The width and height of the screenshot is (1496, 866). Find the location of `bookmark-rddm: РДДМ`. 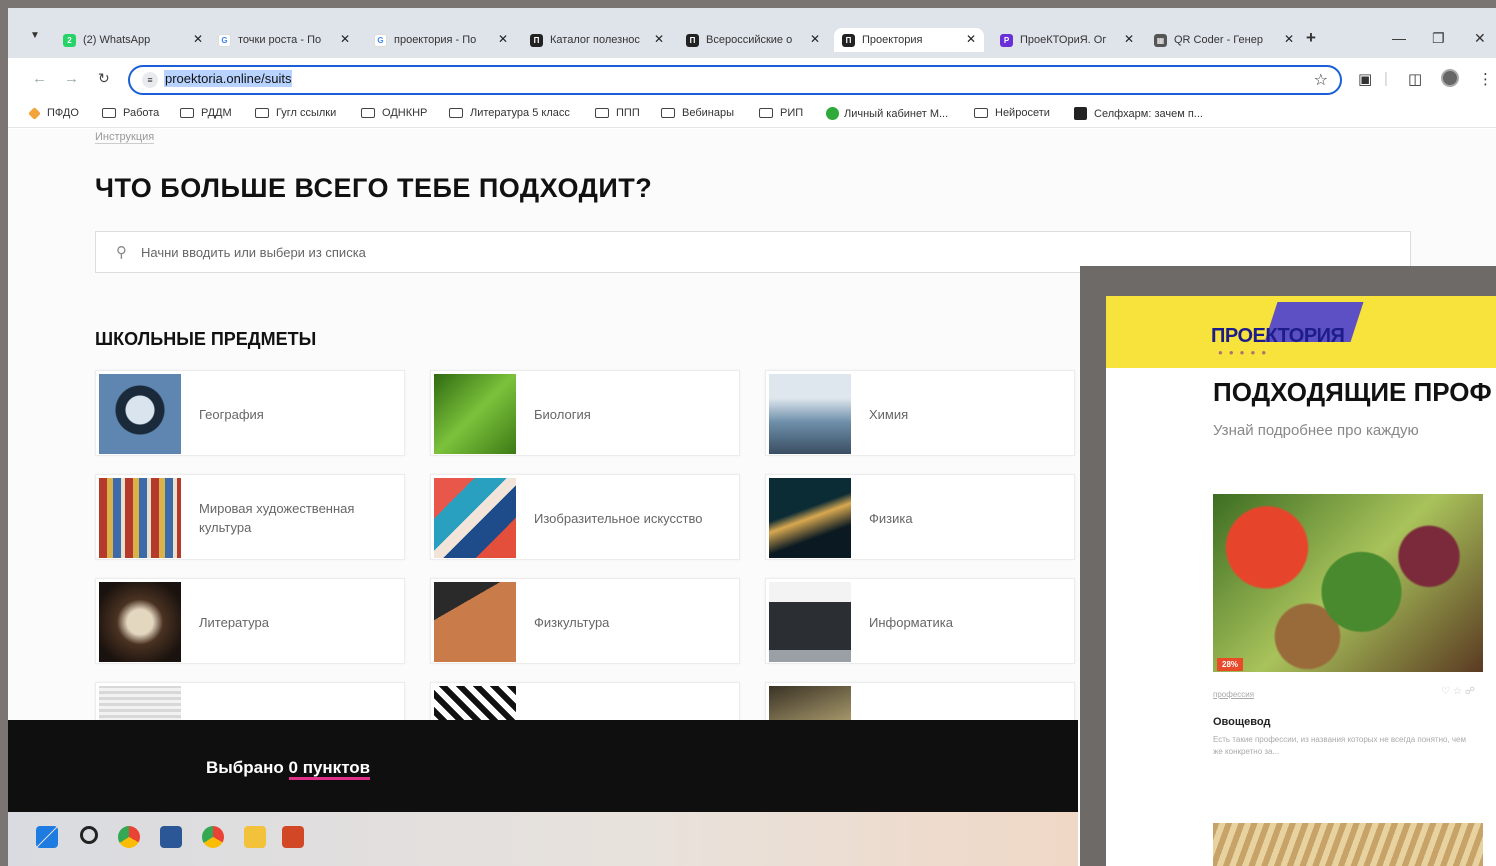

bookmark-rddm: РДДМ is located at coordinates (206, 113).